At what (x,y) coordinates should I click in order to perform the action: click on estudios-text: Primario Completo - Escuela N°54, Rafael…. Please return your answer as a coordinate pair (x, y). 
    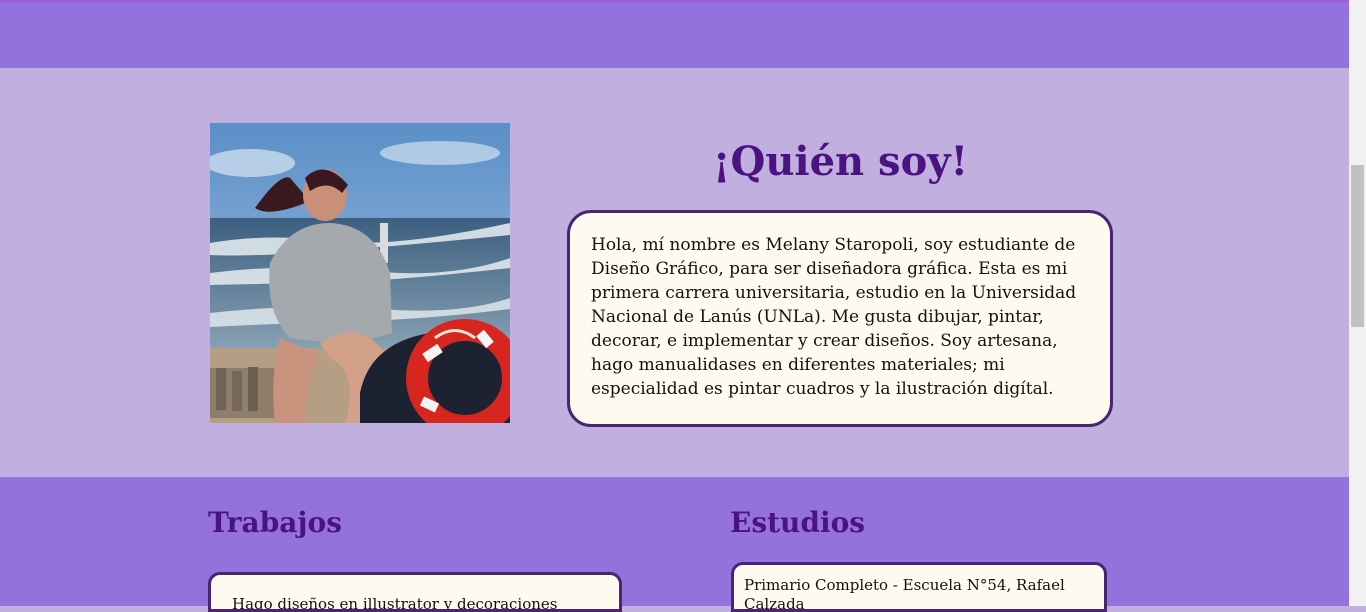
    Looking at the image, I should click on (904, 594).